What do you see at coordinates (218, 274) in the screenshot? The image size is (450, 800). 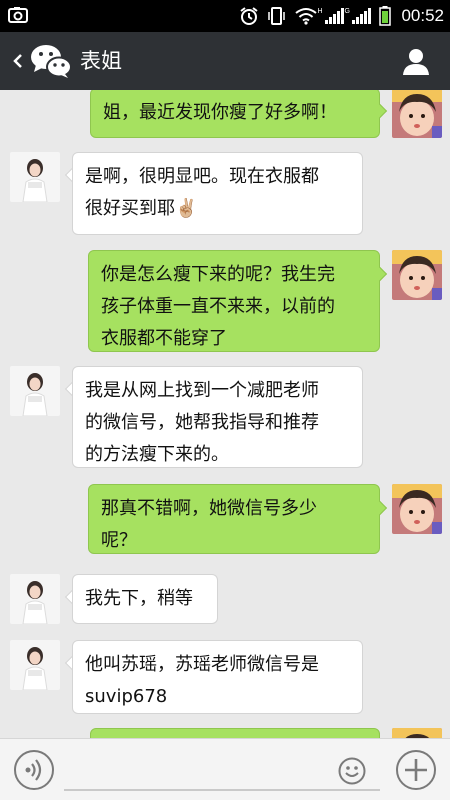 I see `message-text-line: 你是怎么瘦下来的呢？我生完` at bounding box center [218, 274].